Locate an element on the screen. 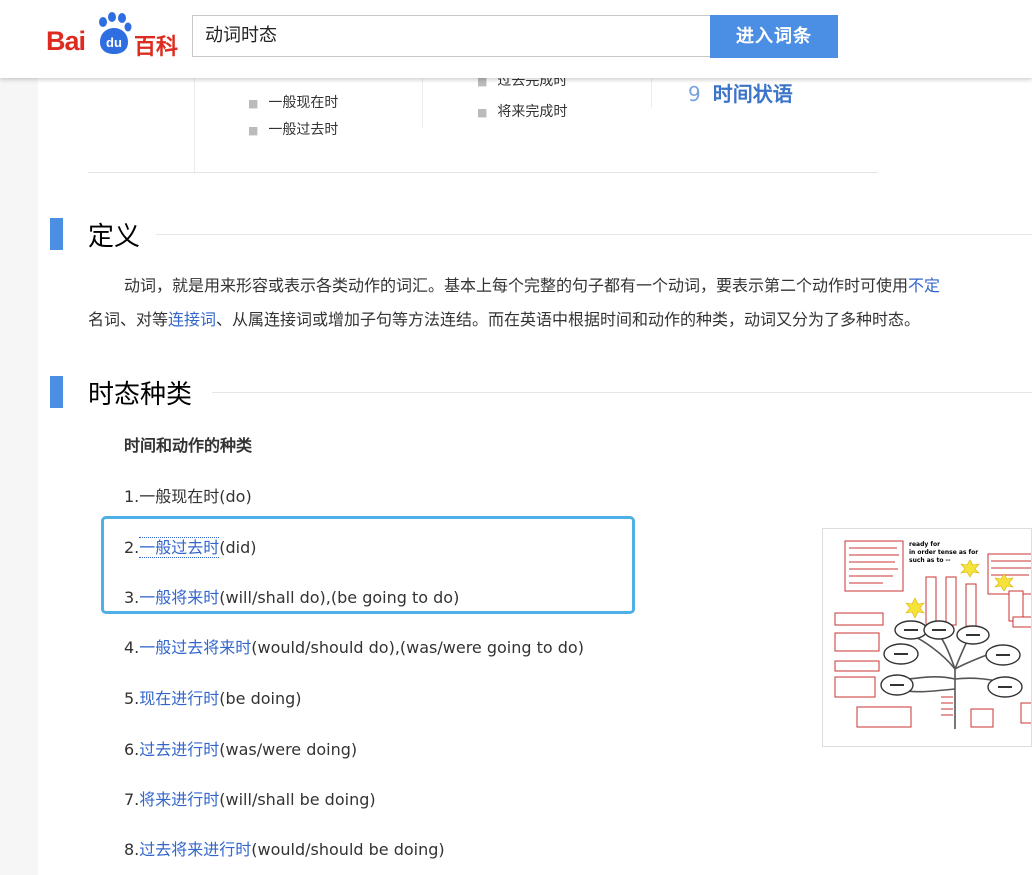  toc-item: ■ 一般现在时 is located at coordinates (293, 102).